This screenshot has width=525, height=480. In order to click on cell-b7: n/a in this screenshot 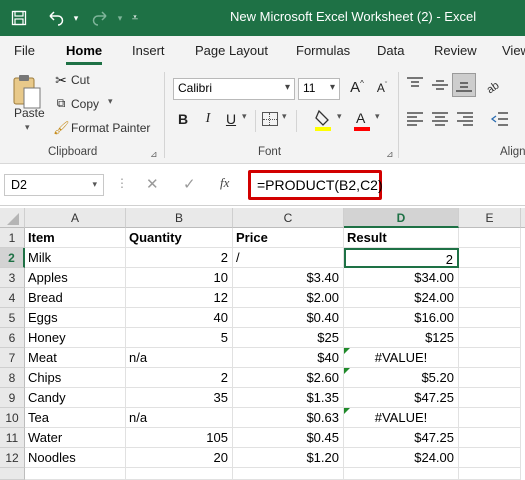, I will do `click(179, 358)`.